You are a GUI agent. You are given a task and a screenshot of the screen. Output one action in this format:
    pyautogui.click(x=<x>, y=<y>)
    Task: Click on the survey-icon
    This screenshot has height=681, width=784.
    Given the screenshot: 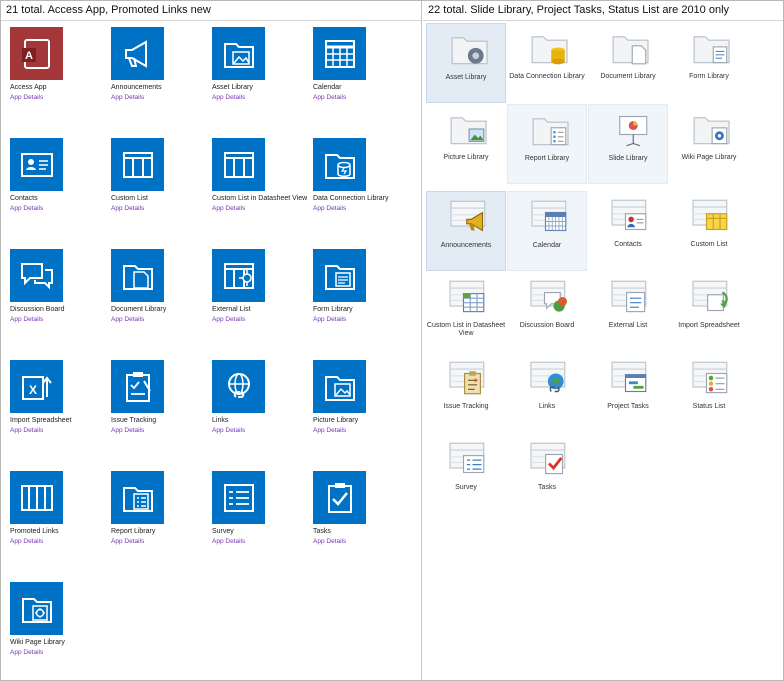 What is the action you would take?
    pyautogui.click(x=238, y=497)
    